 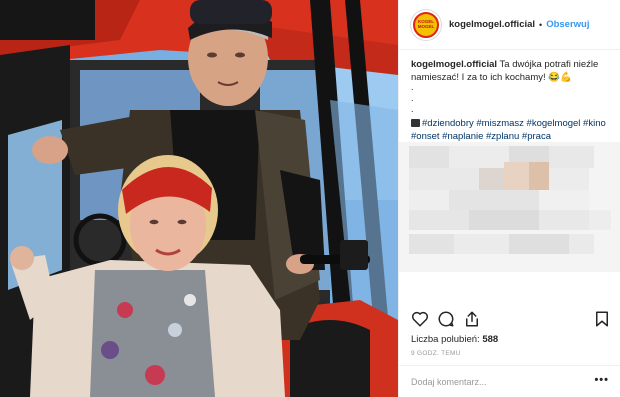 What do you see at coordinates (420, 319) in the screenshot?
I see `heart-icon` at bounding box center [420, 319].